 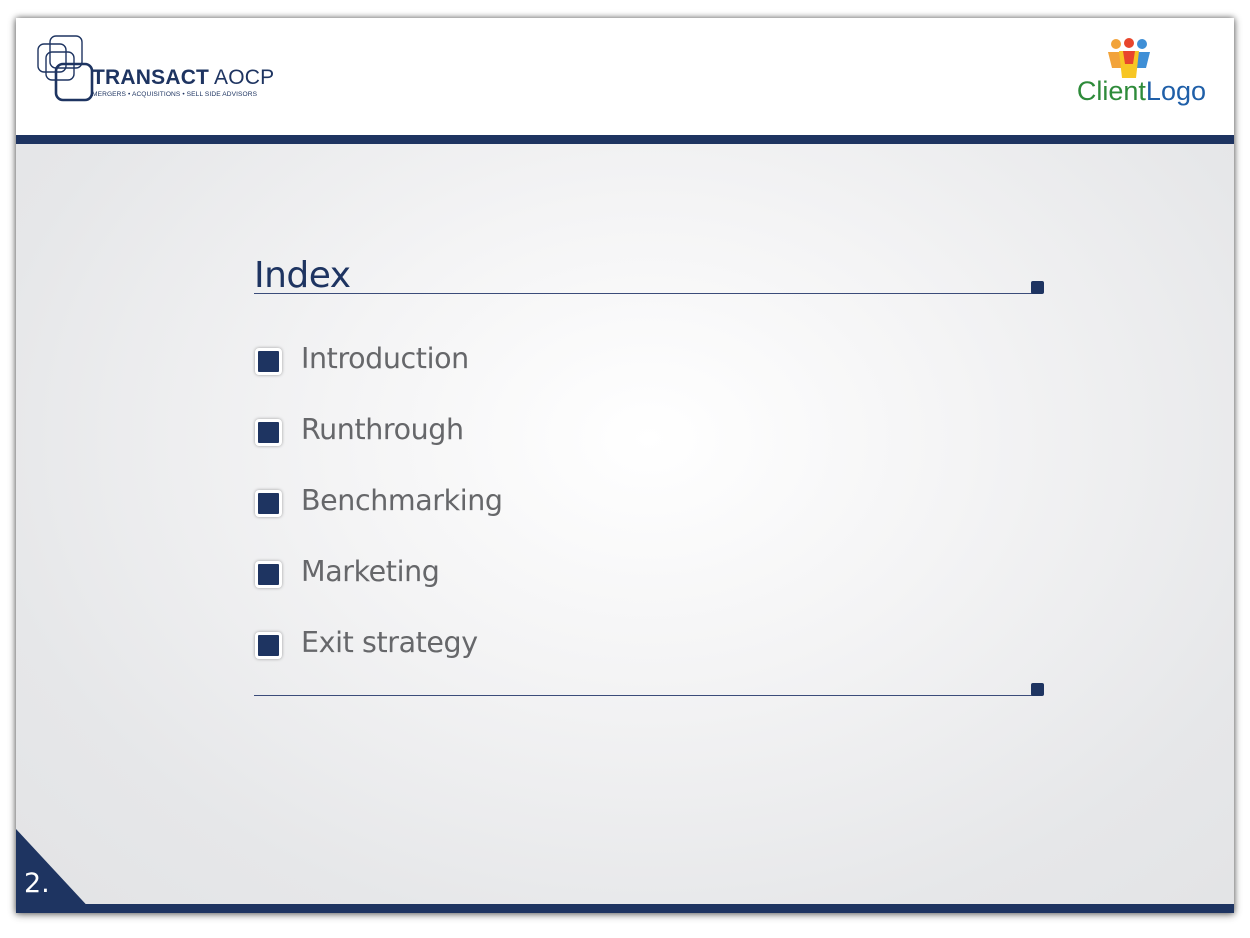 I want to click on client-logo-text-part2: Logo, so click(x=1175, y=91).